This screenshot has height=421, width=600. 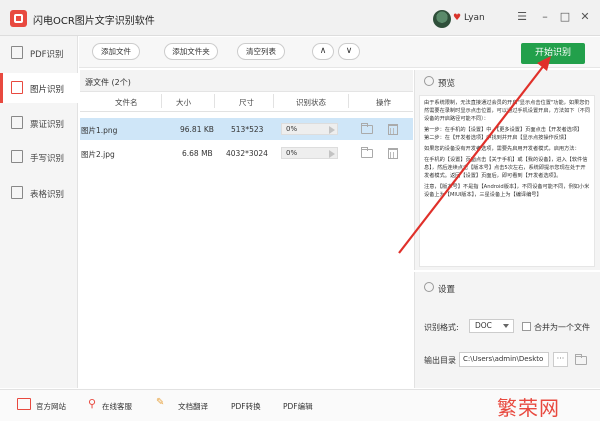 What do you see at coordinates (193, 406) in the screenshot?
I see `doc-translate-link: 文档翻译` at bounding box center [193, 406].